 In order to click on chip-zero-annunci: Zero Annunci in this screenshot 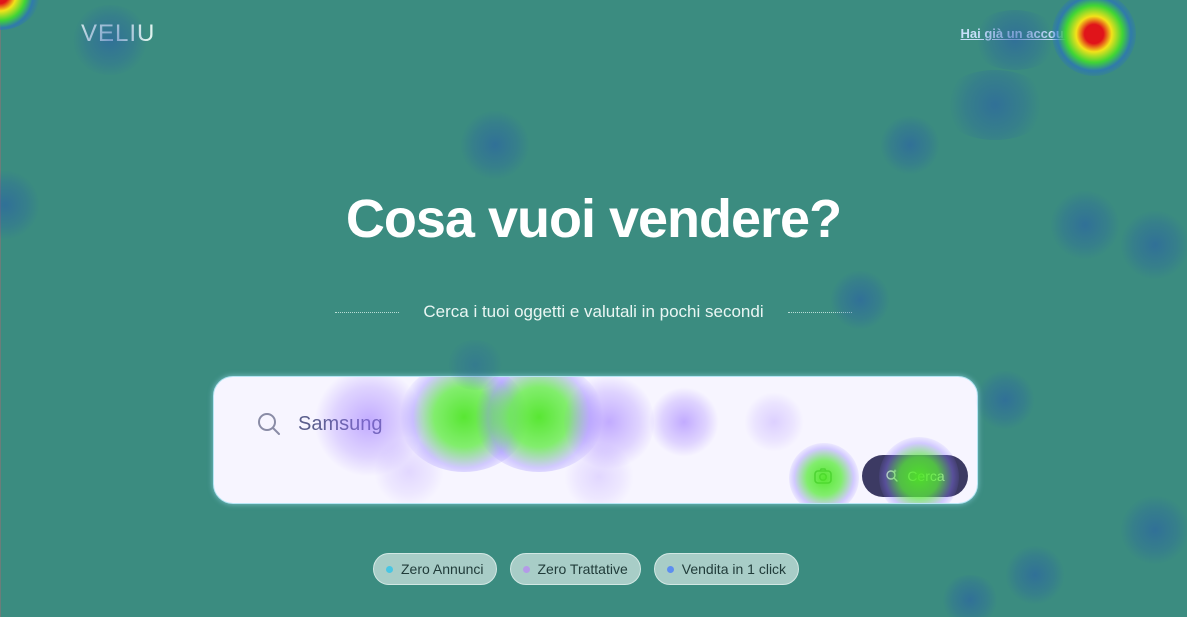, I will do `click(435, 569)`.